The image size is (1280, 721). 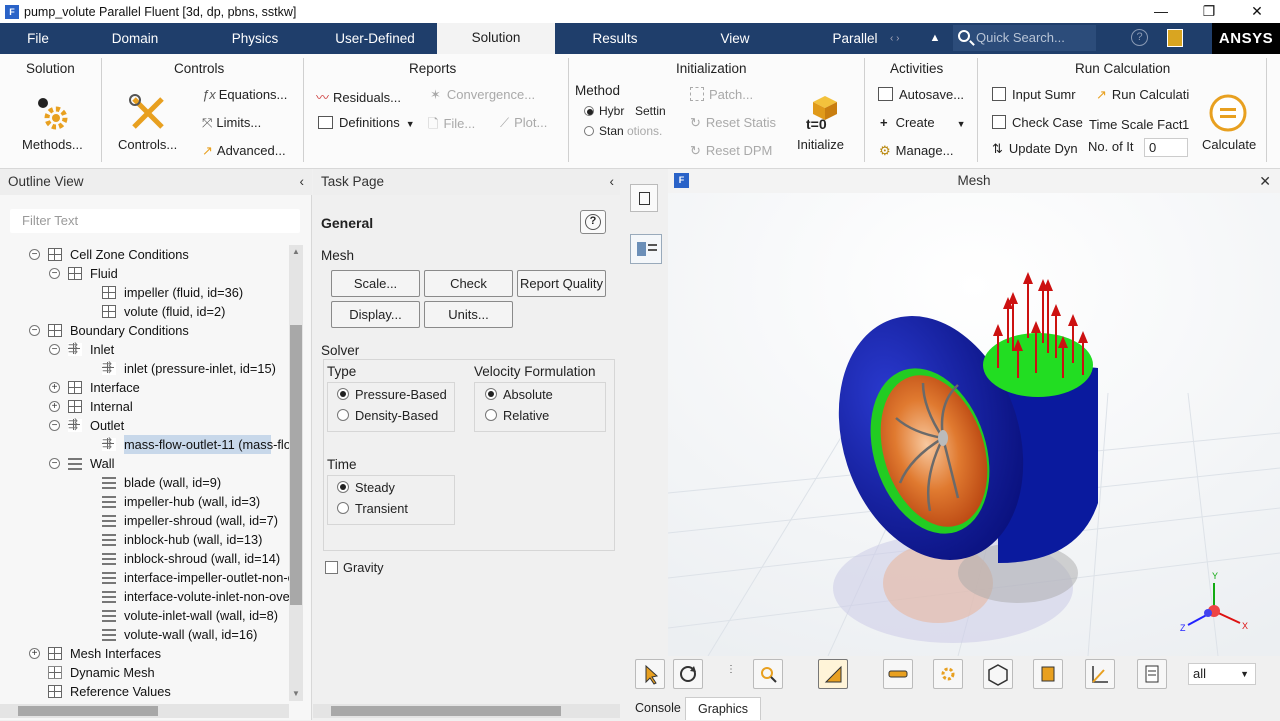 I want to click on tree-item: Wall, so click(x=180, y=463).